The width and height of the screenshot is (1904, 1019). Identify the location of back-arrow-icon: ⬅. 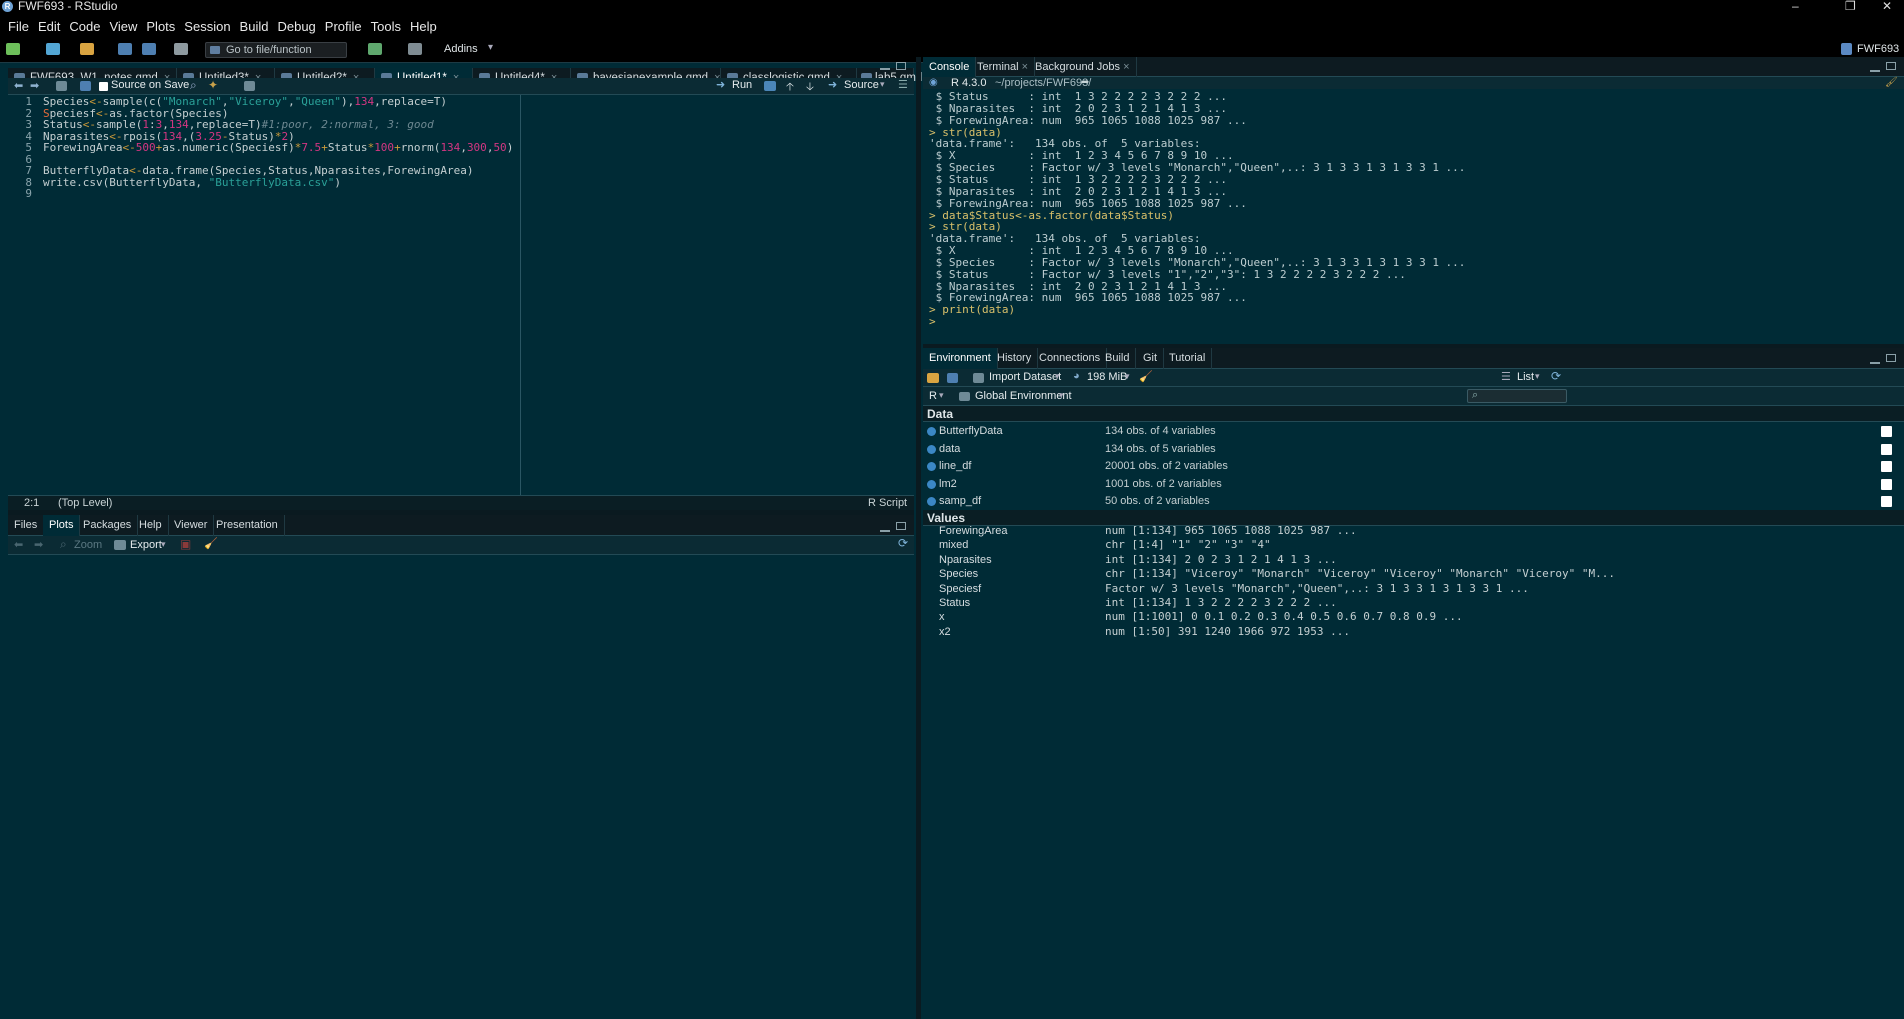
(18, 85).